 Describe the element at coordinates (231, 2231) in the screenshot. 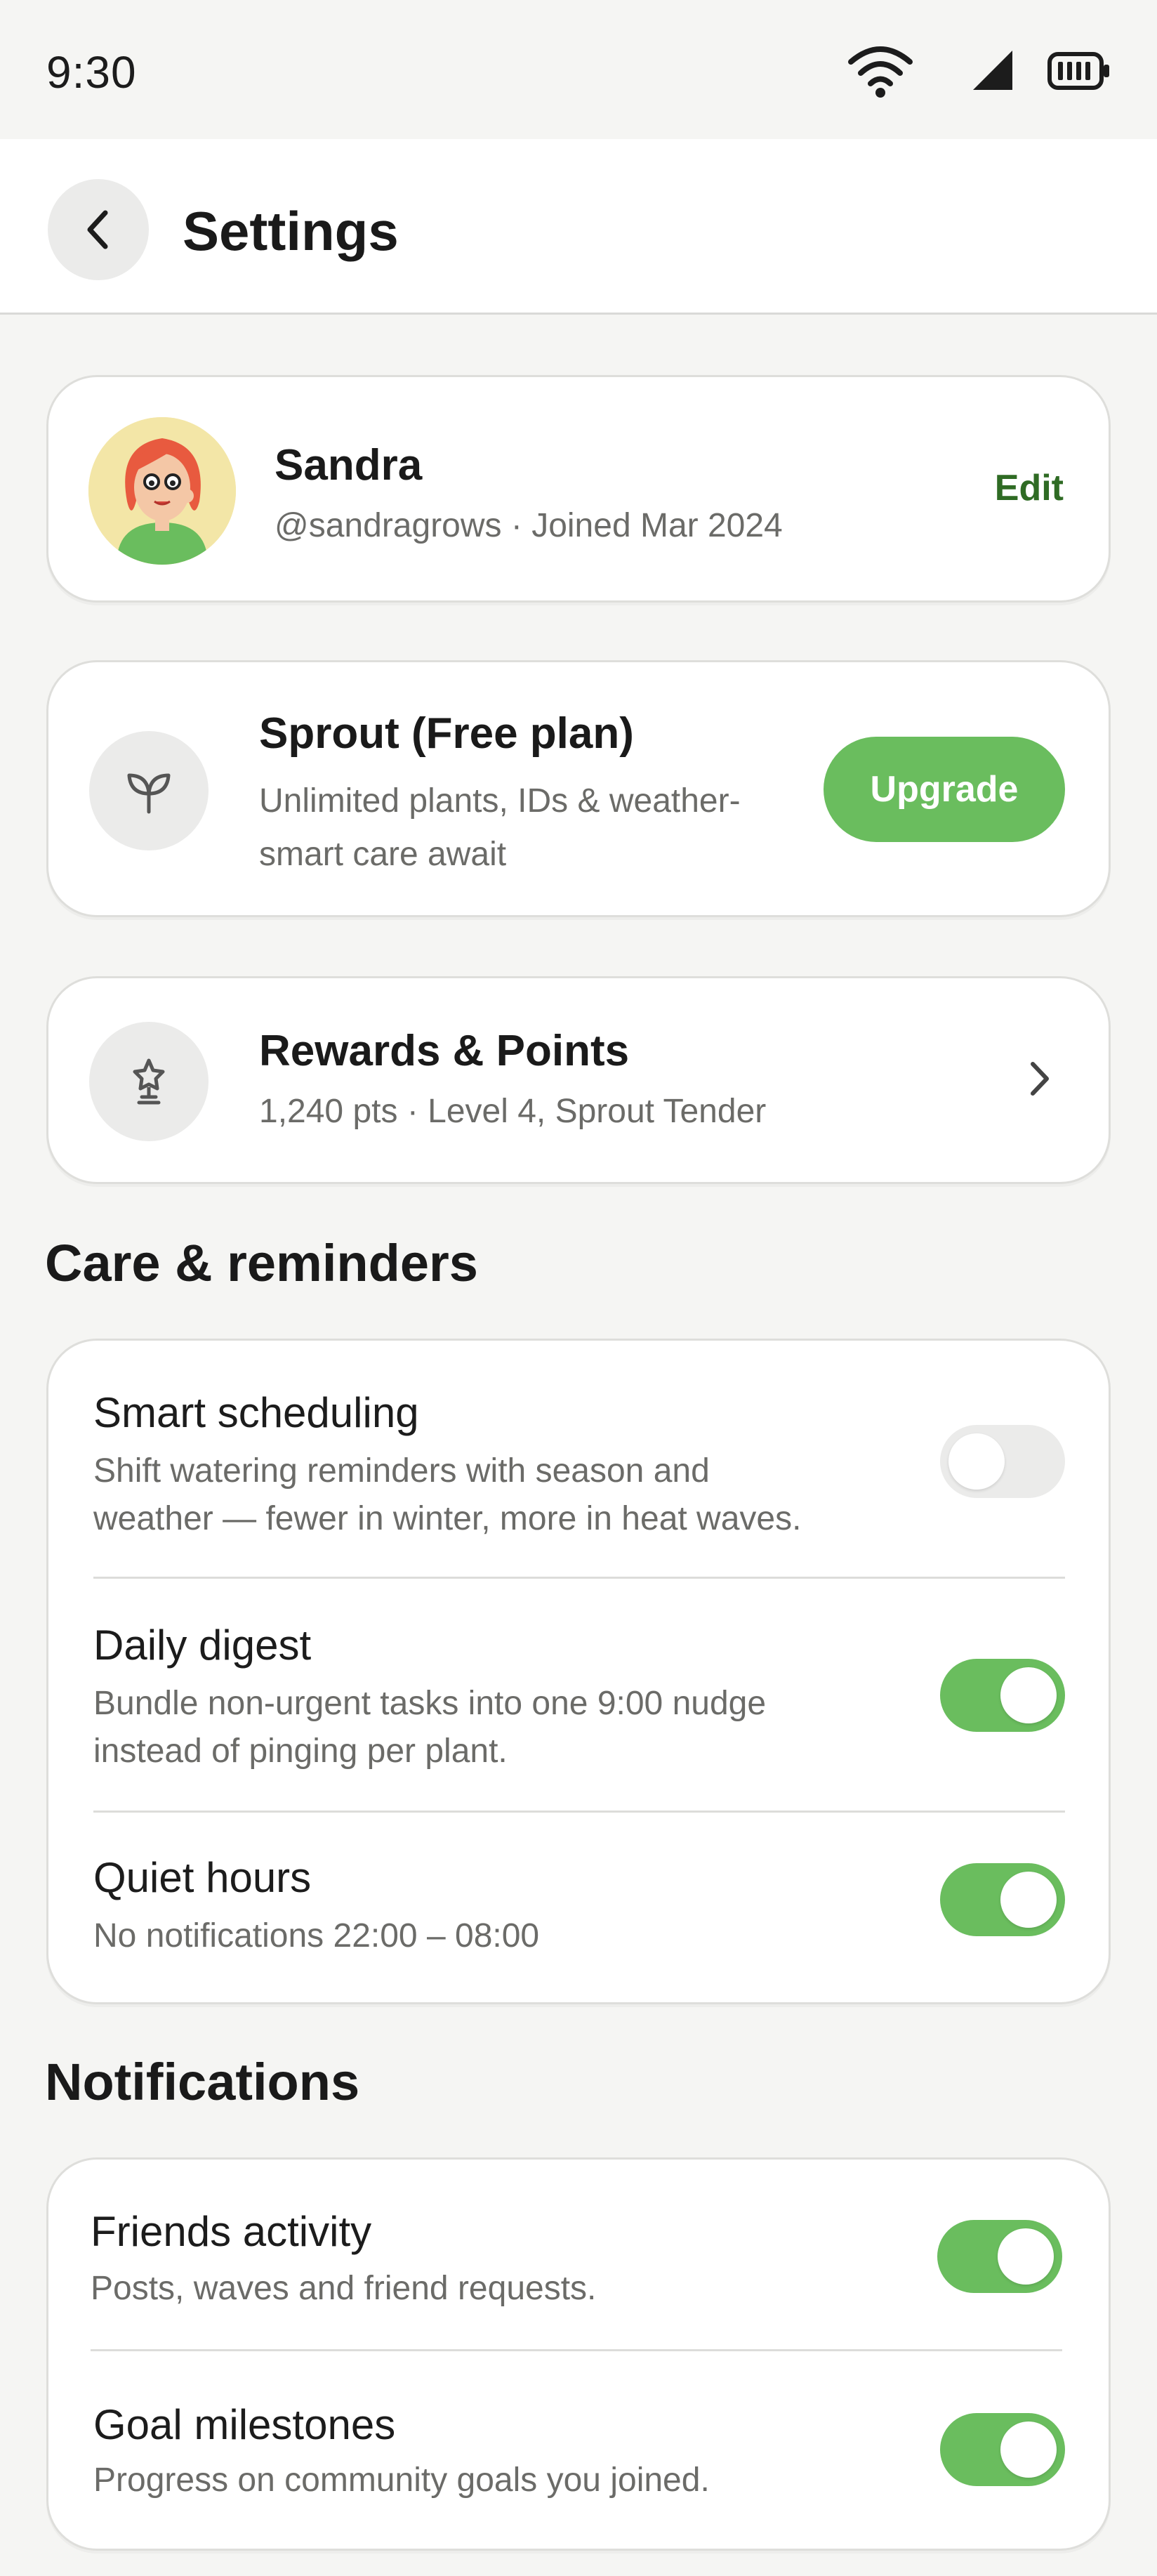

I see `setting-title: Friends activity` at that location.